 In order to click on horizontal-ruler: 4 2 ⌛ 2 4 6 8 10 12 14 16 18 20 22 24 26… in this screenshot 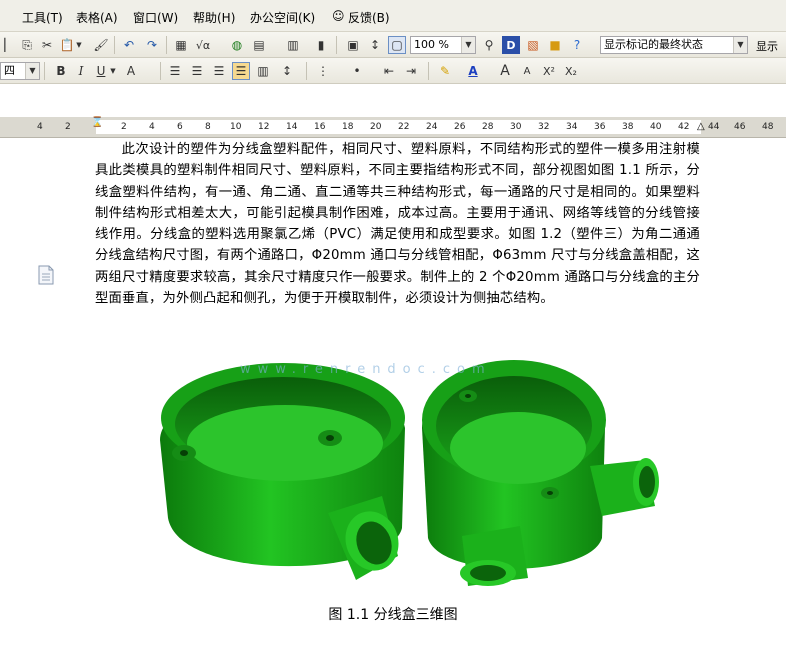, I will do `click(393, 127)`.